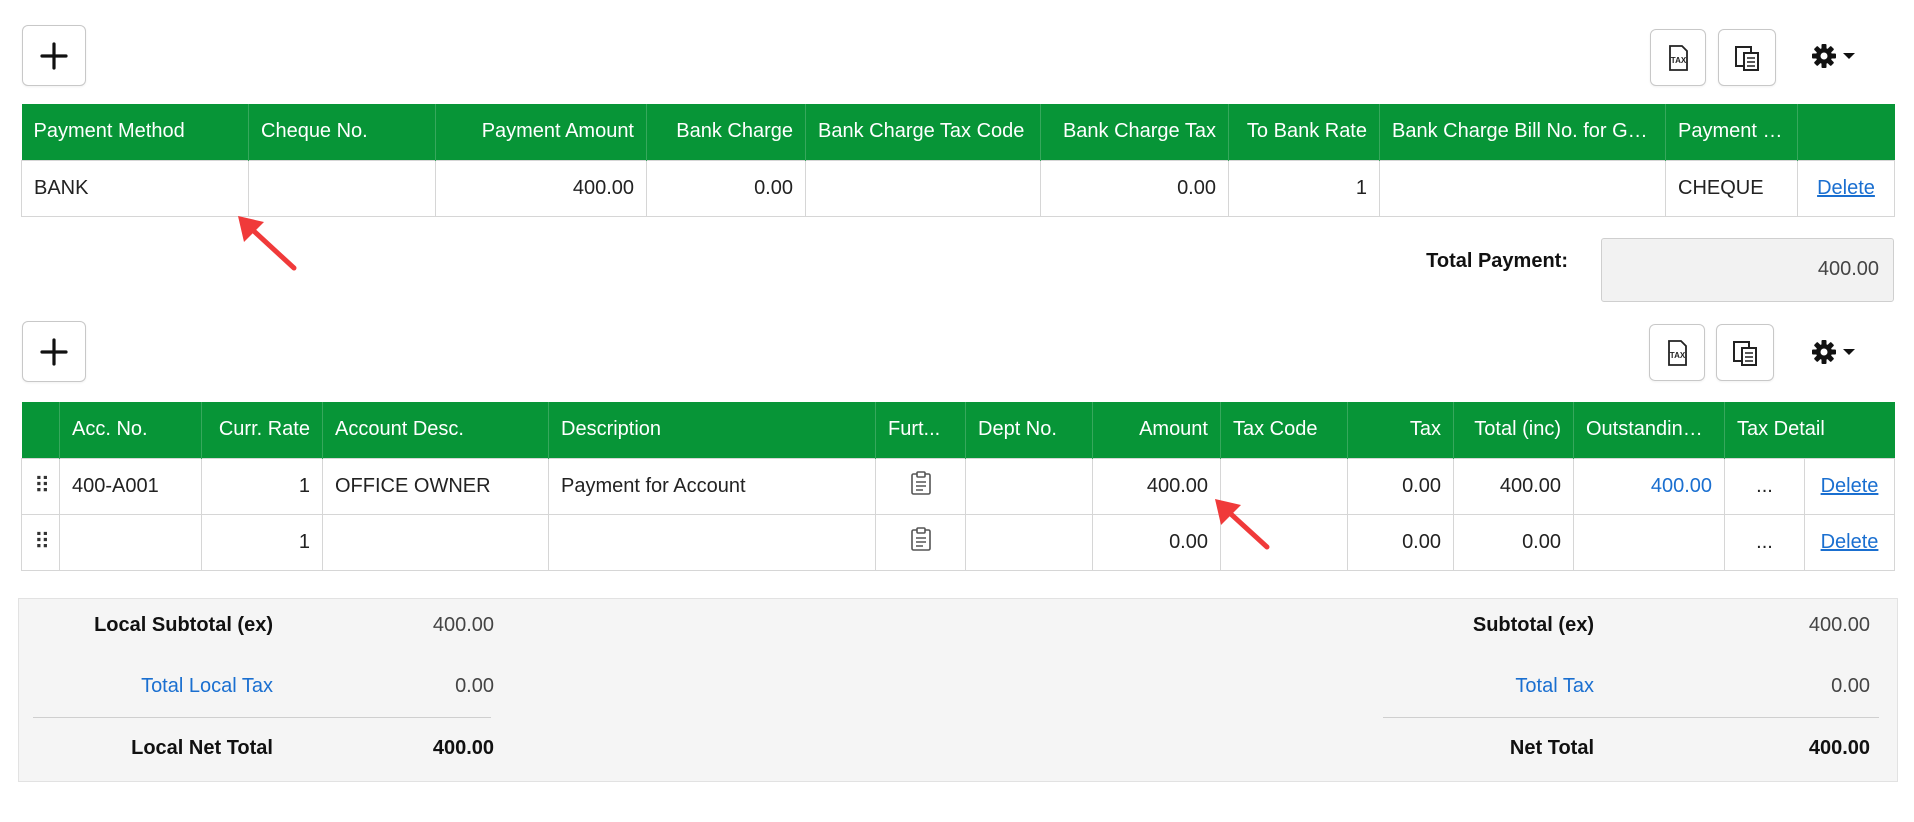 The image size is (1914, 822). Describe the element at coordinates (1839, 748) in the screenshot. I see `net-total-value: 400.00` at that location.